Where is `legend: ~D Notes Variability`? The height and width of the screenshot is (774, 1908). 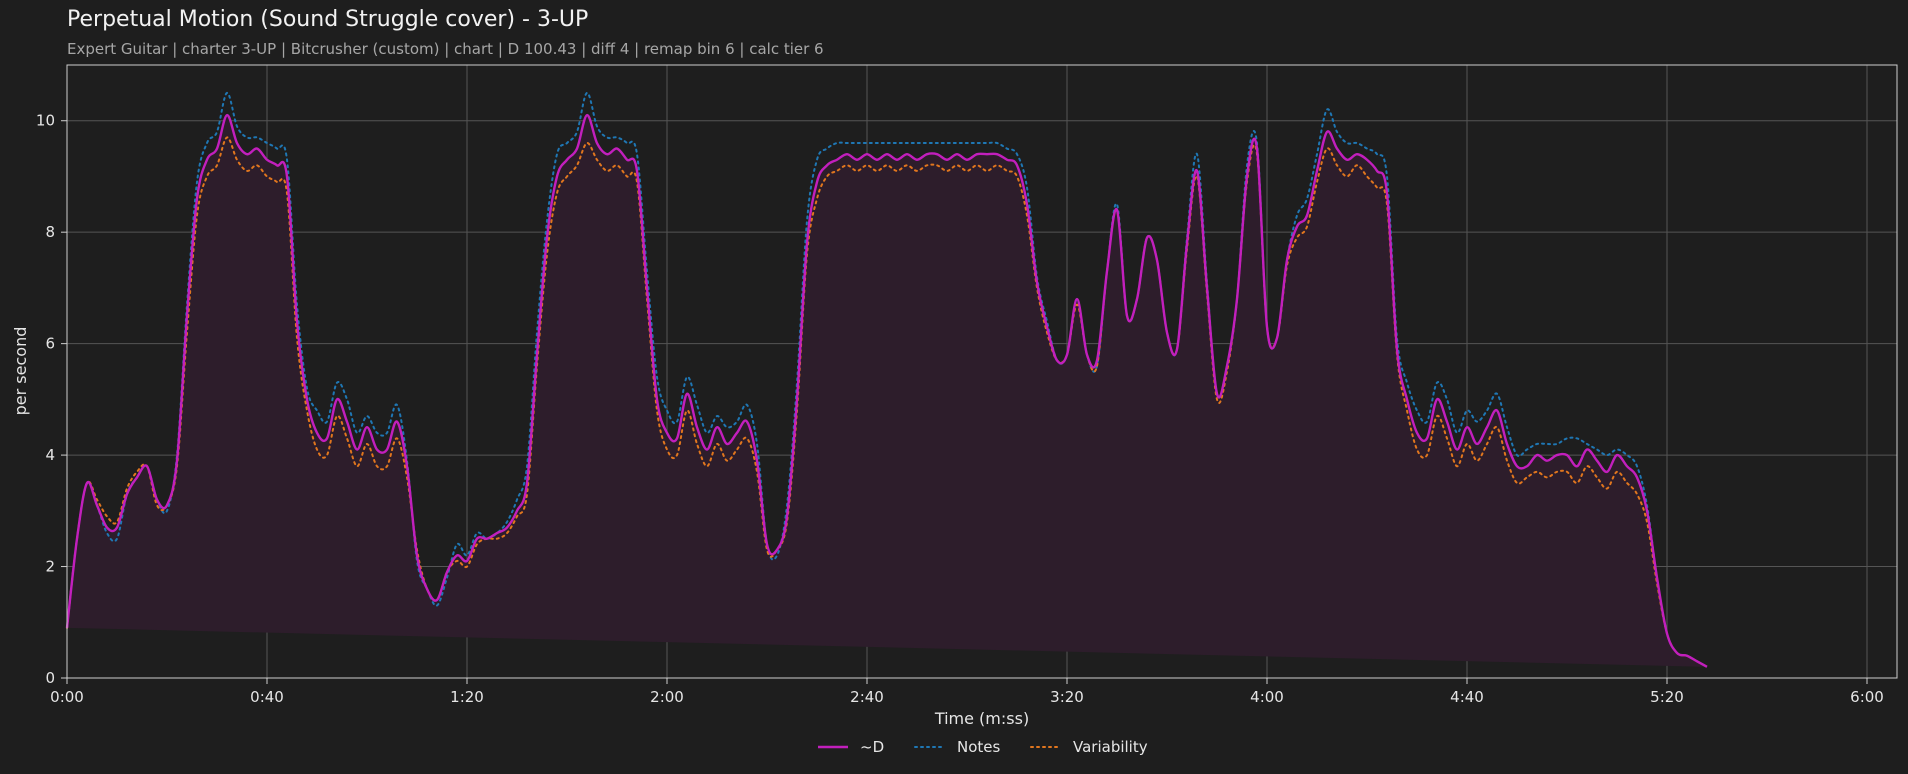
legend: ~D Notes Variability is located at coordinates (983, 747).